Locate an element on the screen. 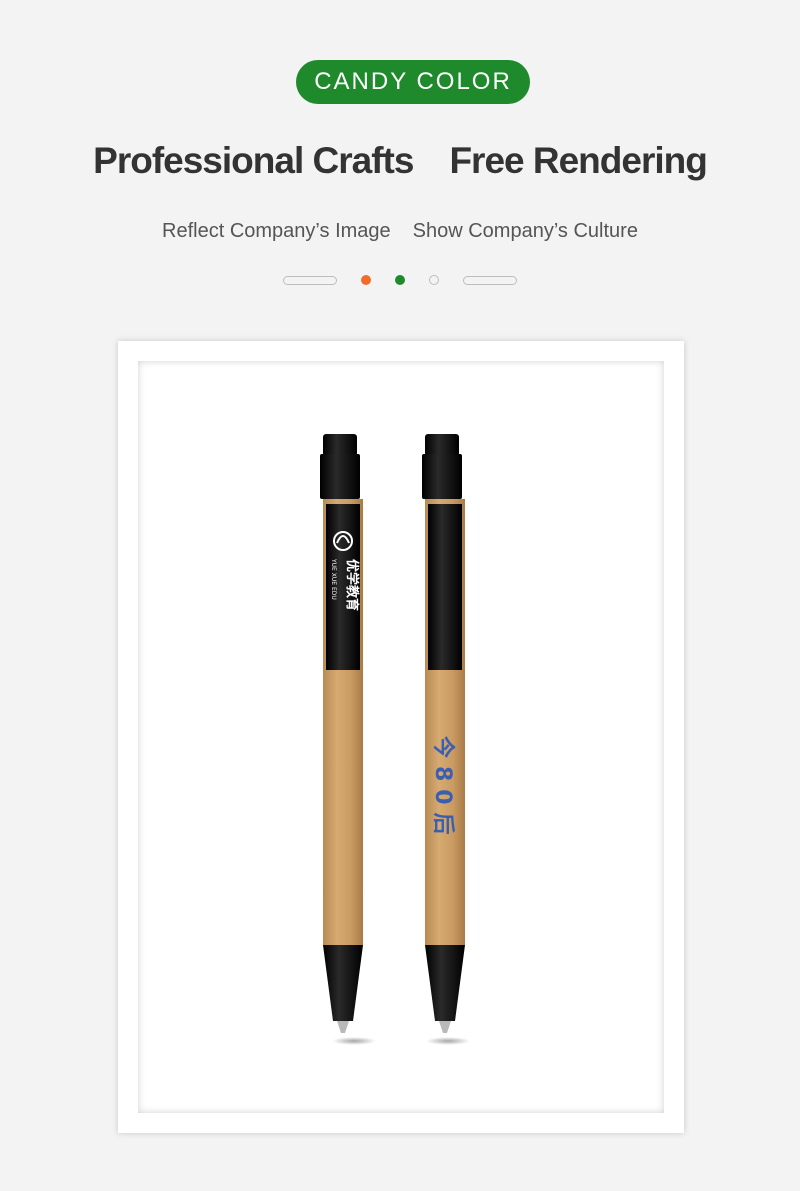 This screenshot has width=800, height=1191. indicator-line-left is located at coordinates (310, 280).